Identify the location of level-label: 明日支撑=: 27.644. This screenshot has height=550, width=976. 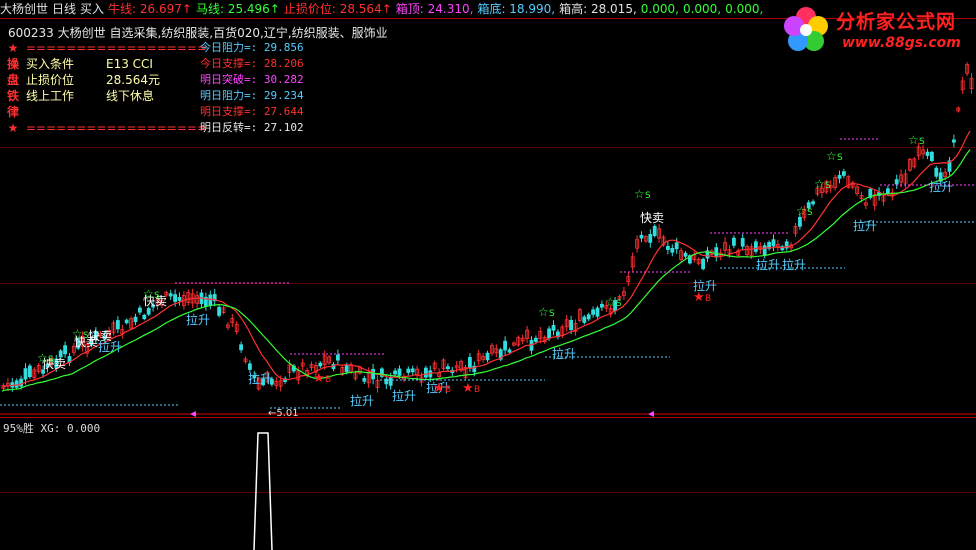
(252, 111).